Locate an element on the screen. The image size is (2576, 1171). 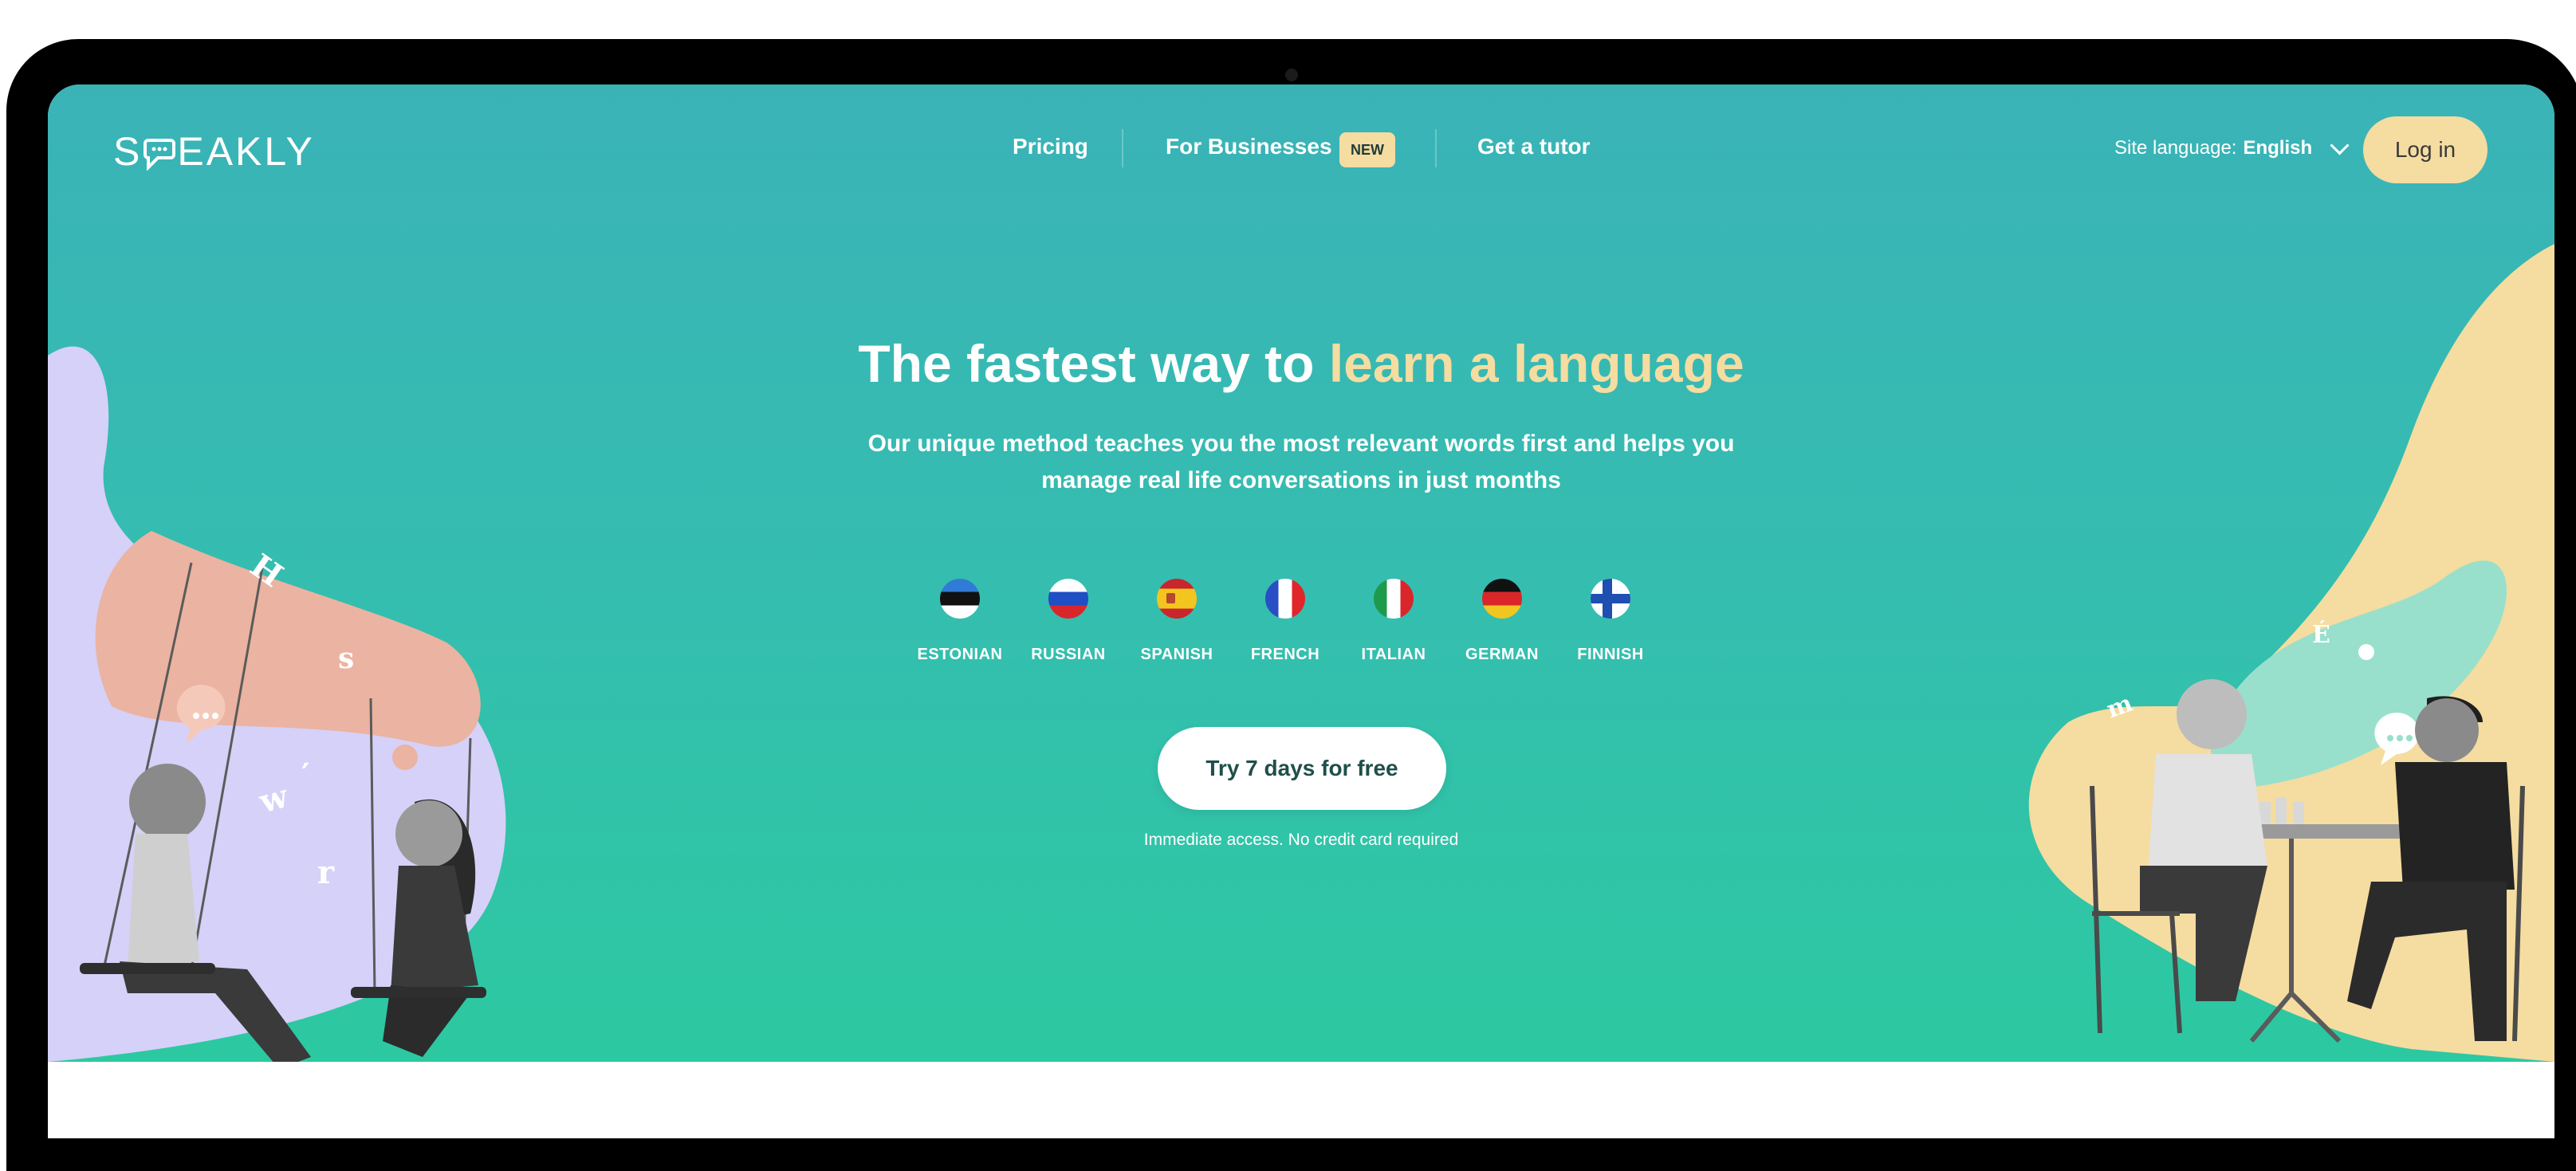
new-badge: NEW is located at coordinates (1367, 149).